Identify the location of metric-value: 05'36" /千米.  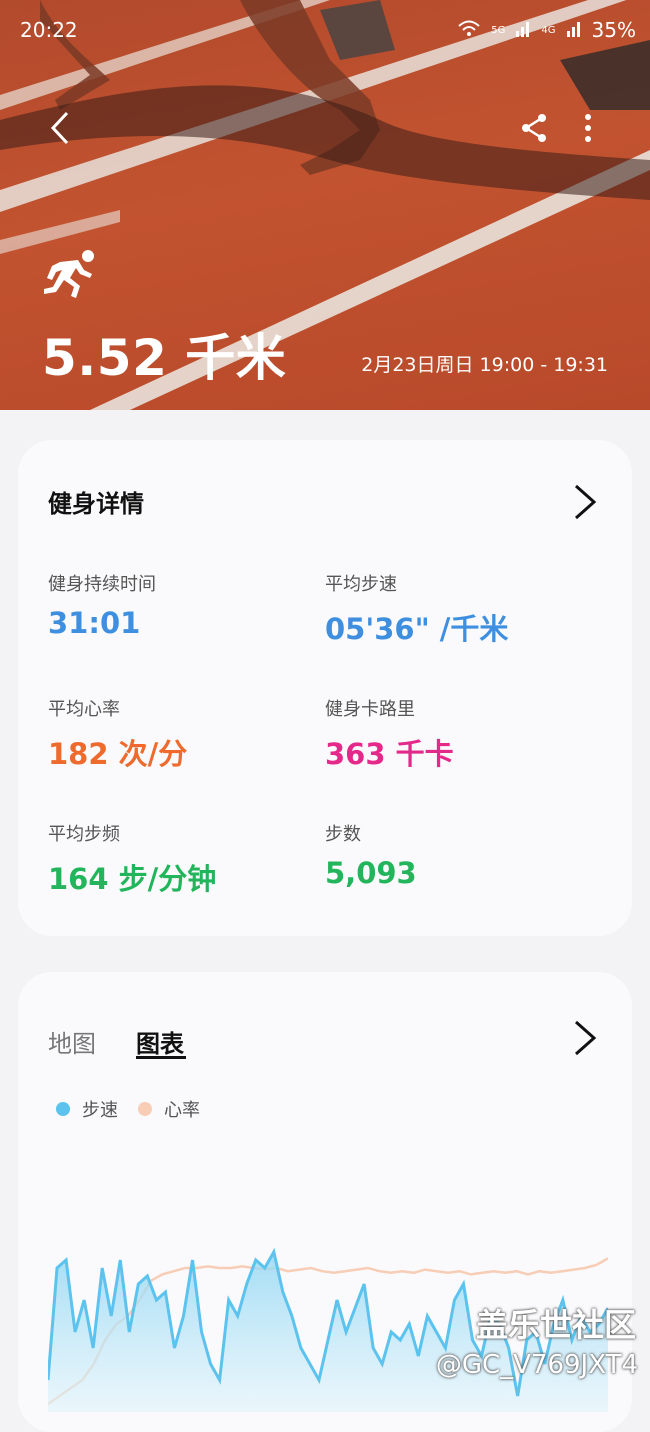
(417, 629).